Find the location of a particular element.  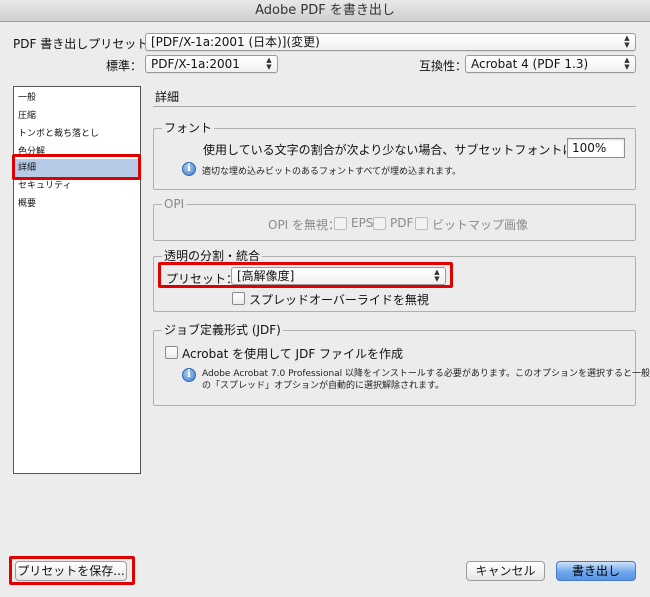

font-group-title: フォント is located at coordinates (188, 128).